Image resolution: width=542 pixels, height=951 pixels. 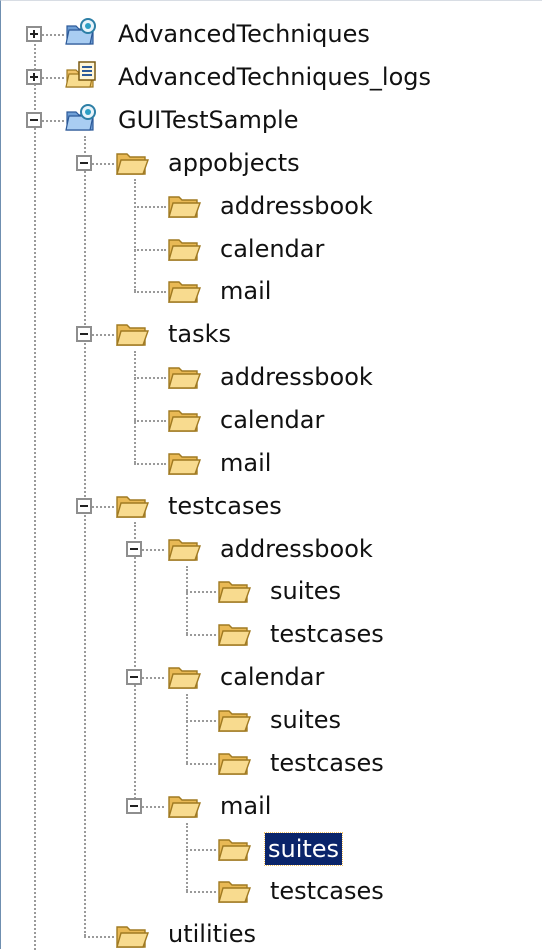 What do you see at coordinates (245, 291) in the screenshot?
I see `tree-node-appobjects-mail: mail` at bounding box center [245, 291].